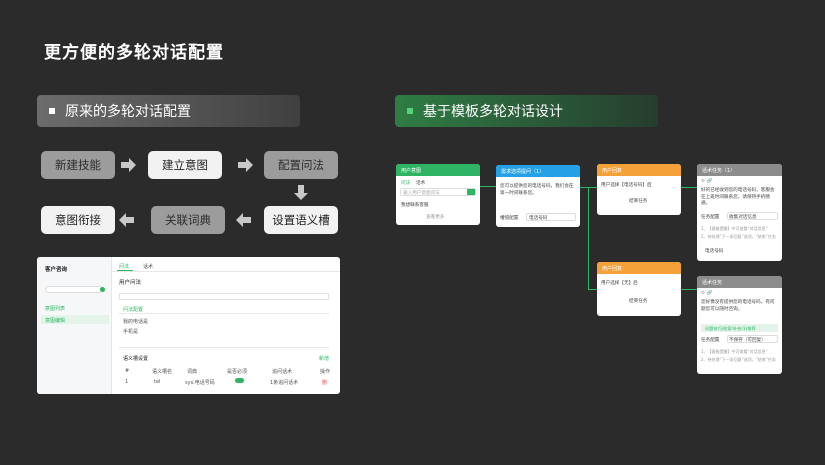 The width and height of the screenshot is (825, 465). What do you see at coordinates (130, 283) in the screenshot?
I see `screenshot-panel-title: 用户问法` at bounding box center [130, 283].